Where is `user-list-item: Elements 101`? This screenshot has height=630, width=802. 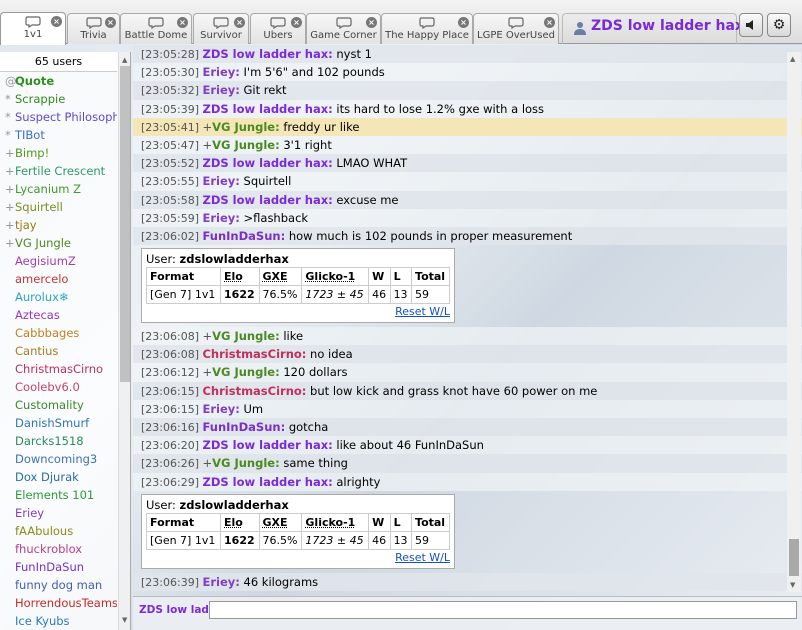 user-list-item: Elements 101 is located at coordinates (58, 495).